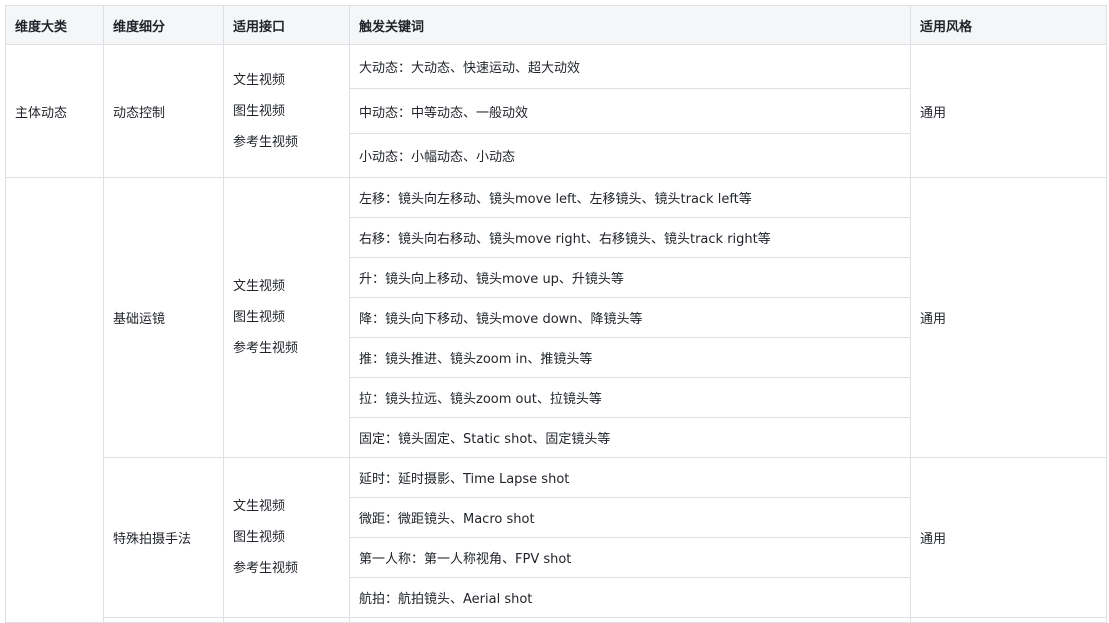 This screenshot has height=623, width=1109. I want to click on subcategory-cell: 特殊拍摄手法, so click(163, 537).